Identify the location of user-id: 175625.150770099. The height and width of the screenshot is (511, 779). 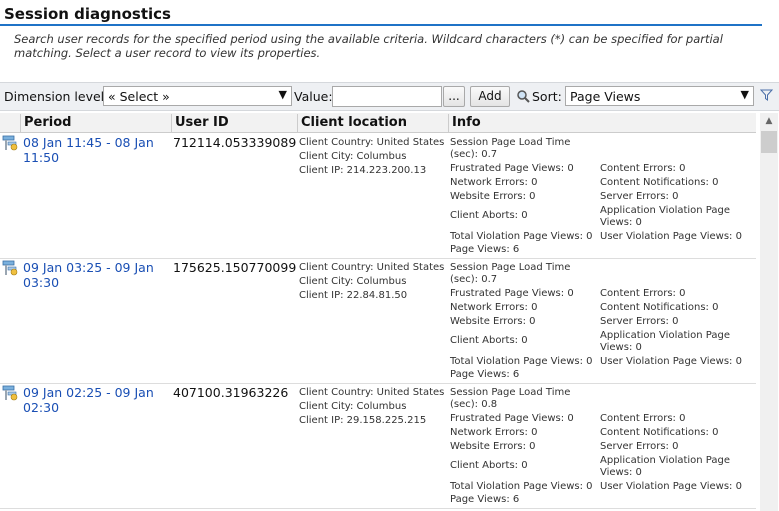
(235, 267).